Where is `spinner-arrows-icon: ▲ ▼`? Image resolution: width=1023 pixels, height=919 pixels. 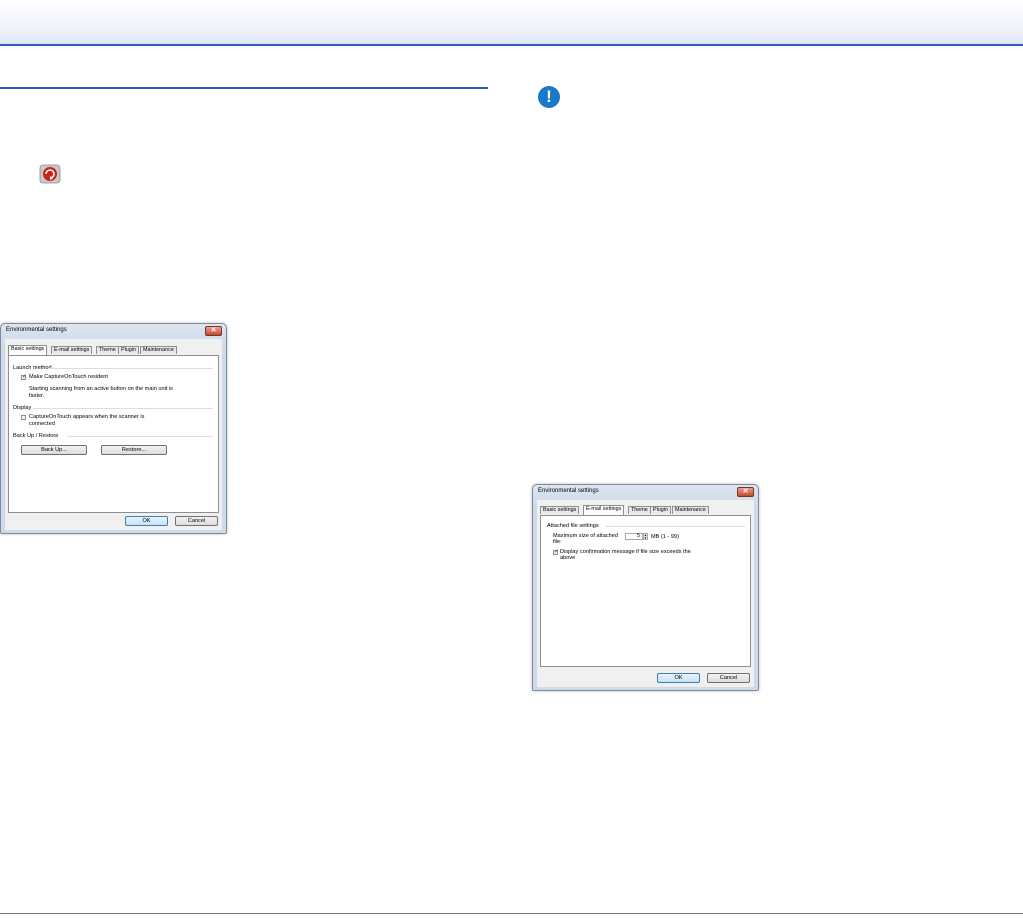
spinner-arrows-icon: ▲ ▼ is located at coordinates (645, 536).